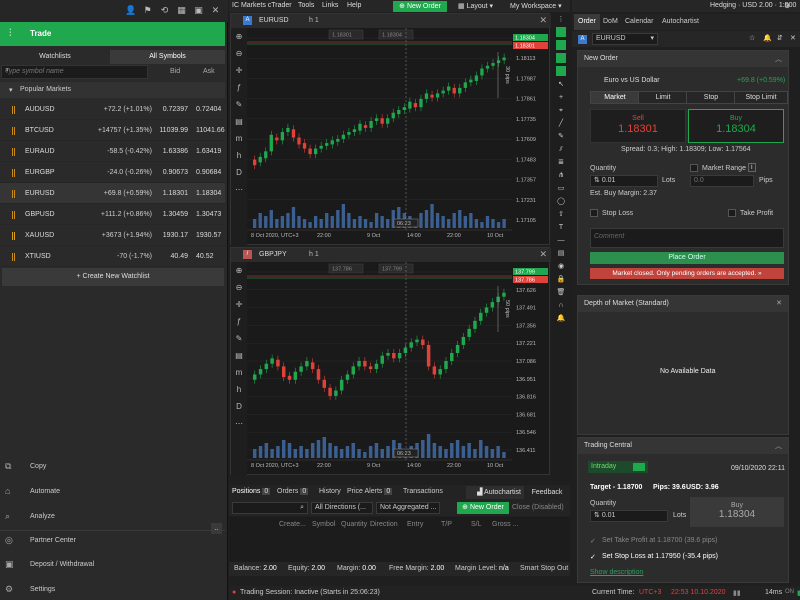 This screenshot has width=800, height=600. What do you see at coordinates (582, 39) in the screenshot?
I see `link-badge: A` at bounding box center [582, 39].